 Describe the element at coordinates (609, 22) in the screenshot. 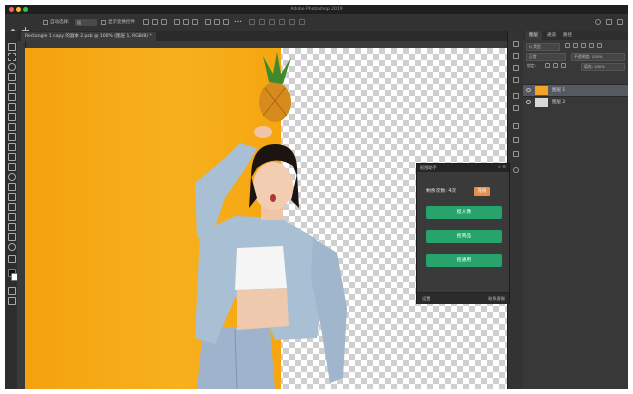

I see `workspace-icon` at that location.